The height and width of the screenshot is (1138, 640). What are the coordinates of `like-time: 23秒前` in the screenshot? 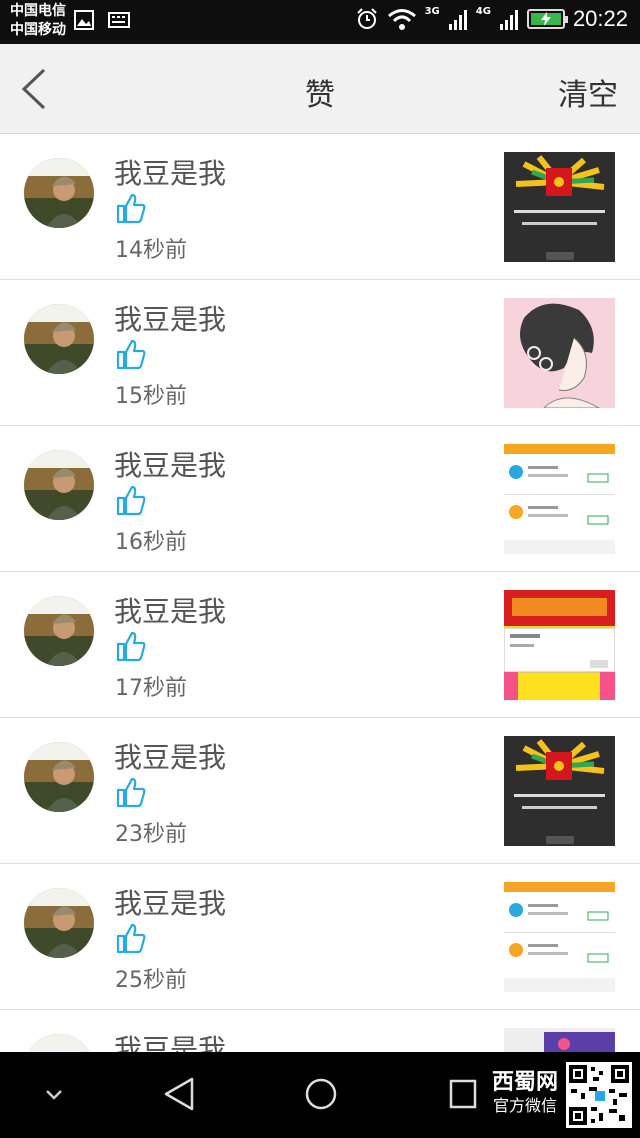 It's located at (151, 834).